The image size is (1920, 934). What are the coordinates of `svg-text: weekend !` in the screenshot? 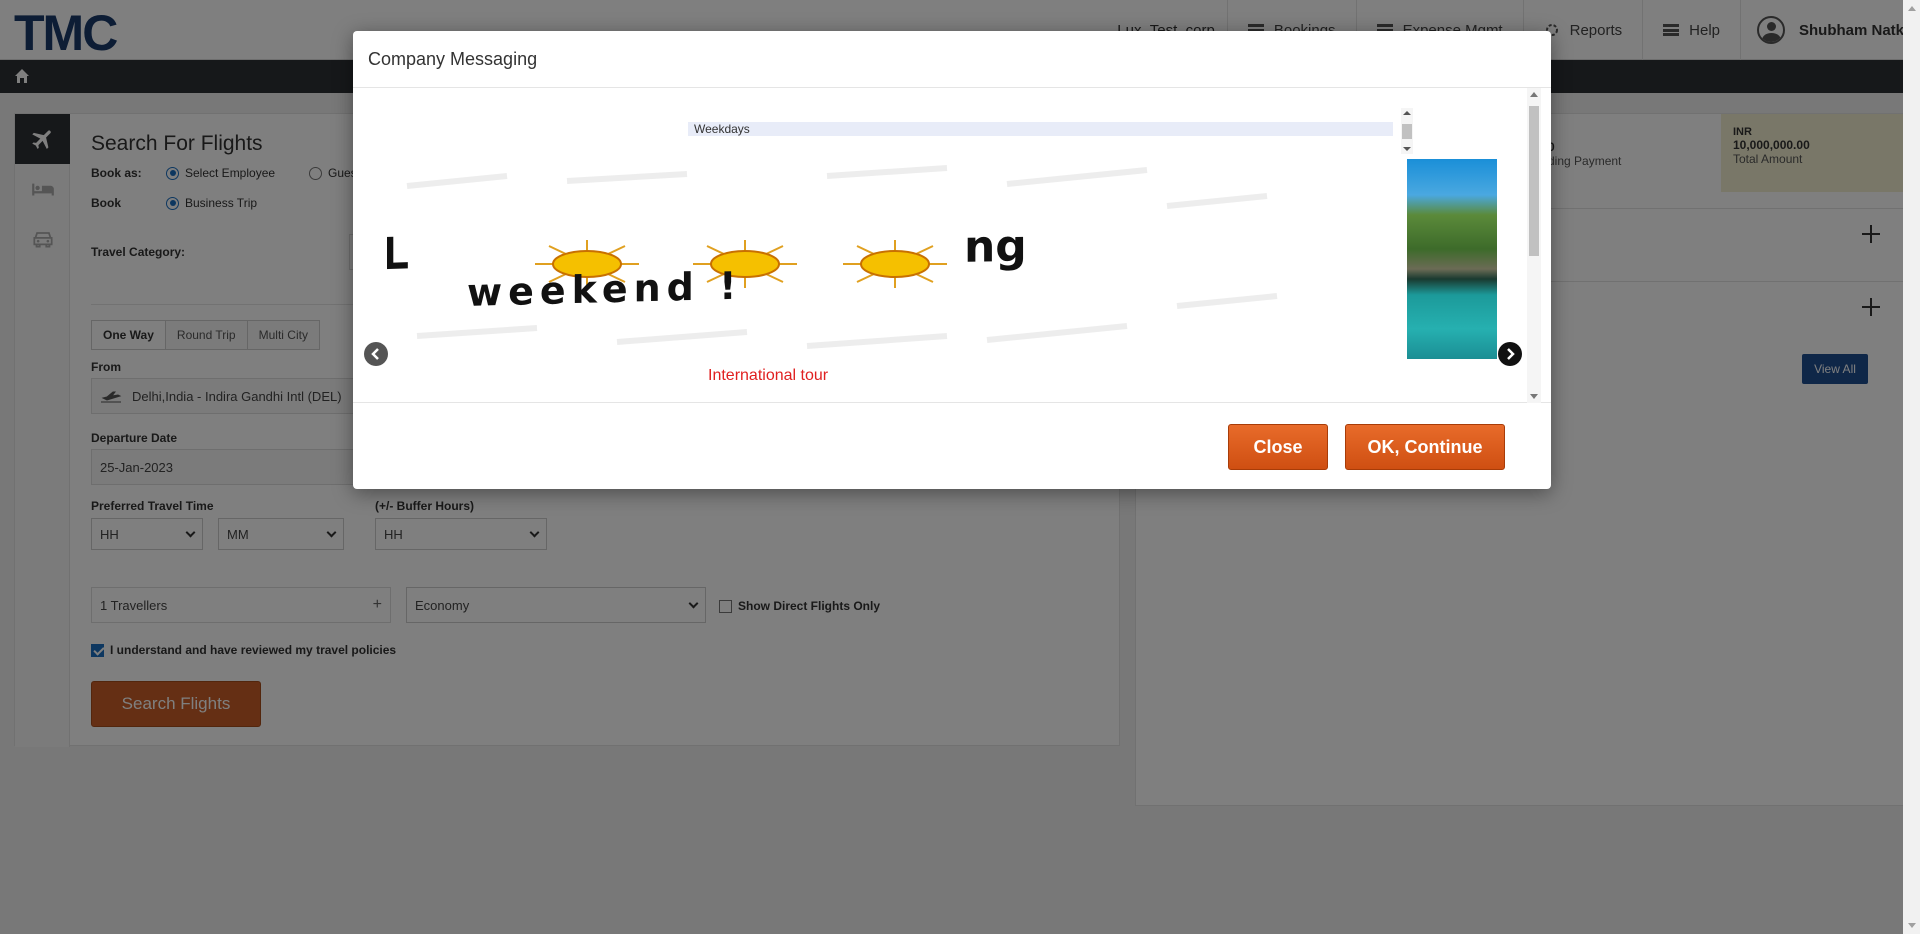 It's located at (604, 289).